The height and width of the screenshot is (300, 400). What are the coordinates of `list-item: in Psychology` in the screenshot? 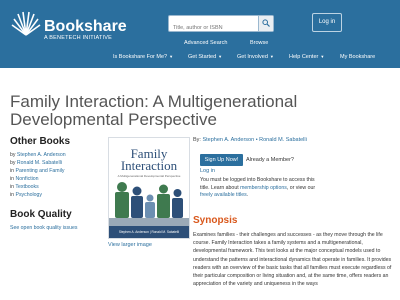 It's located at (38, 195).